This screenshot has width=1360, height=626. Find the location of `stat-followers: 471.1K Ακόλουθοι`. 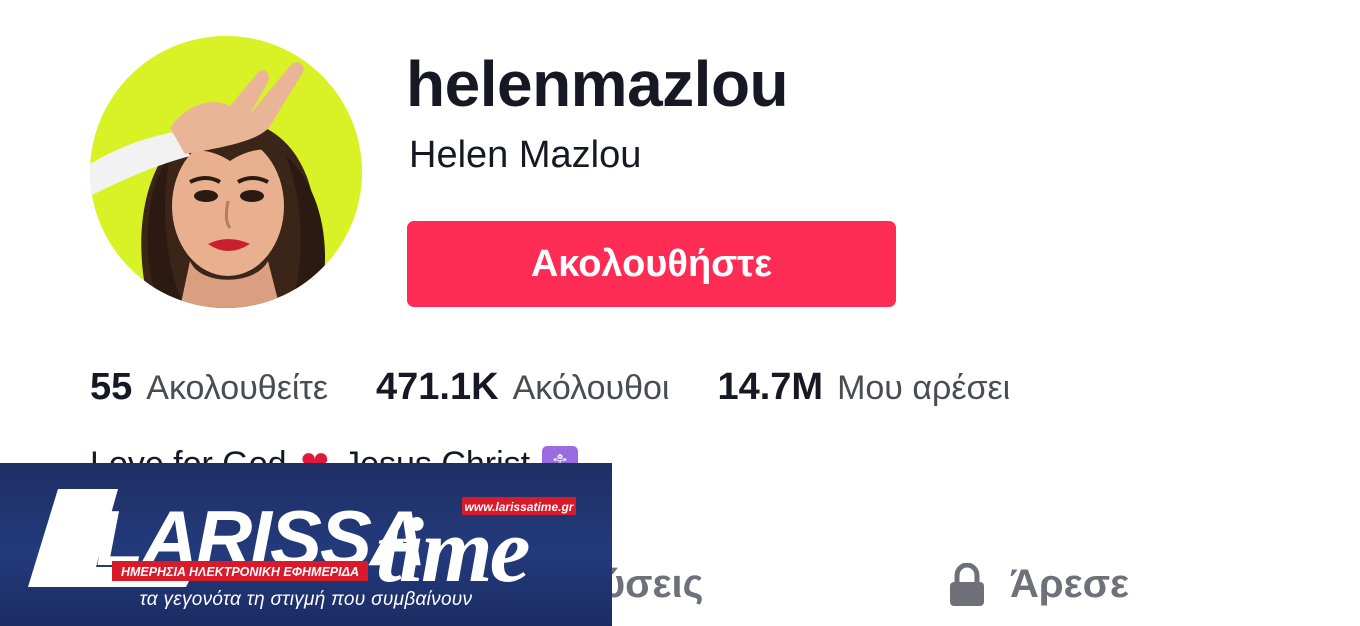

stat-followers: 471.1K Ακόλουθοι is located at coordinates (522, 387).